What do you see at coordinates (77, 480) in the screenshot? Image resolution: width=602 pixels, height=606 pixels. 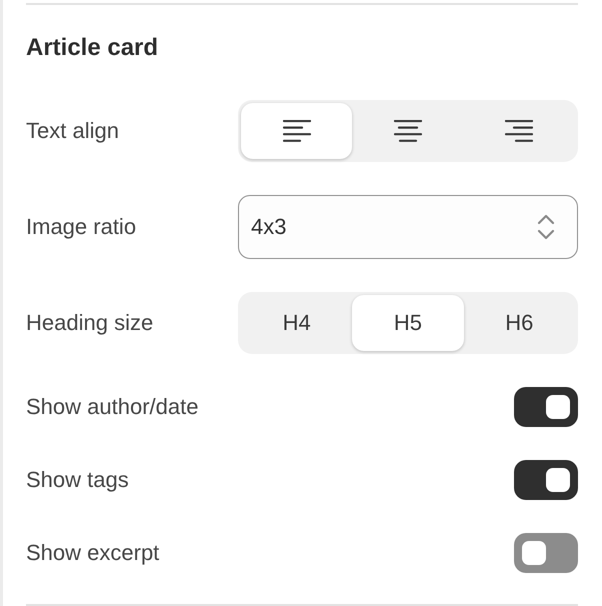 I see `setting-label: Show tags` at bounding box center [77, 480].